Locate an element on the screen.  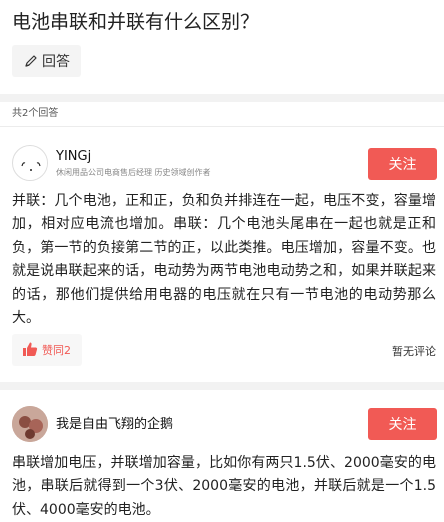
author-name: 我是自由飞翔的企鹅 is located at coordinates (114, 425).